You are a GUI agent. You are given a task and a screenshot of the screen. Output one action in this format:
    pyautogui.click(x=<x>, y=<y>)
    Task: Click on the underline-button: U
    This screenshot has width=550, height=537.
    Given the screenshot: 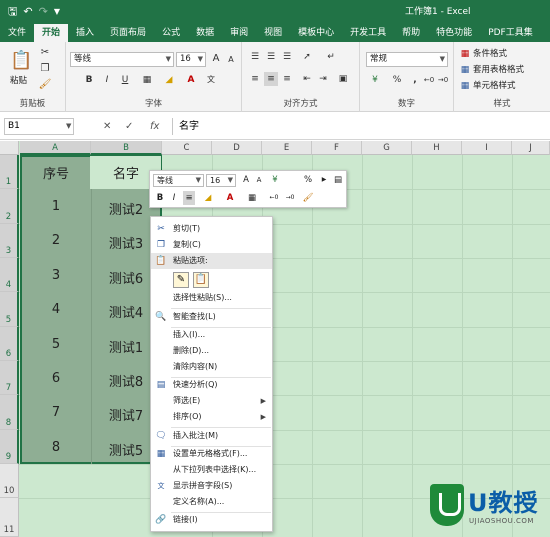 What is the action you would take?
    pyautogui.click(x=125, y=80)
    